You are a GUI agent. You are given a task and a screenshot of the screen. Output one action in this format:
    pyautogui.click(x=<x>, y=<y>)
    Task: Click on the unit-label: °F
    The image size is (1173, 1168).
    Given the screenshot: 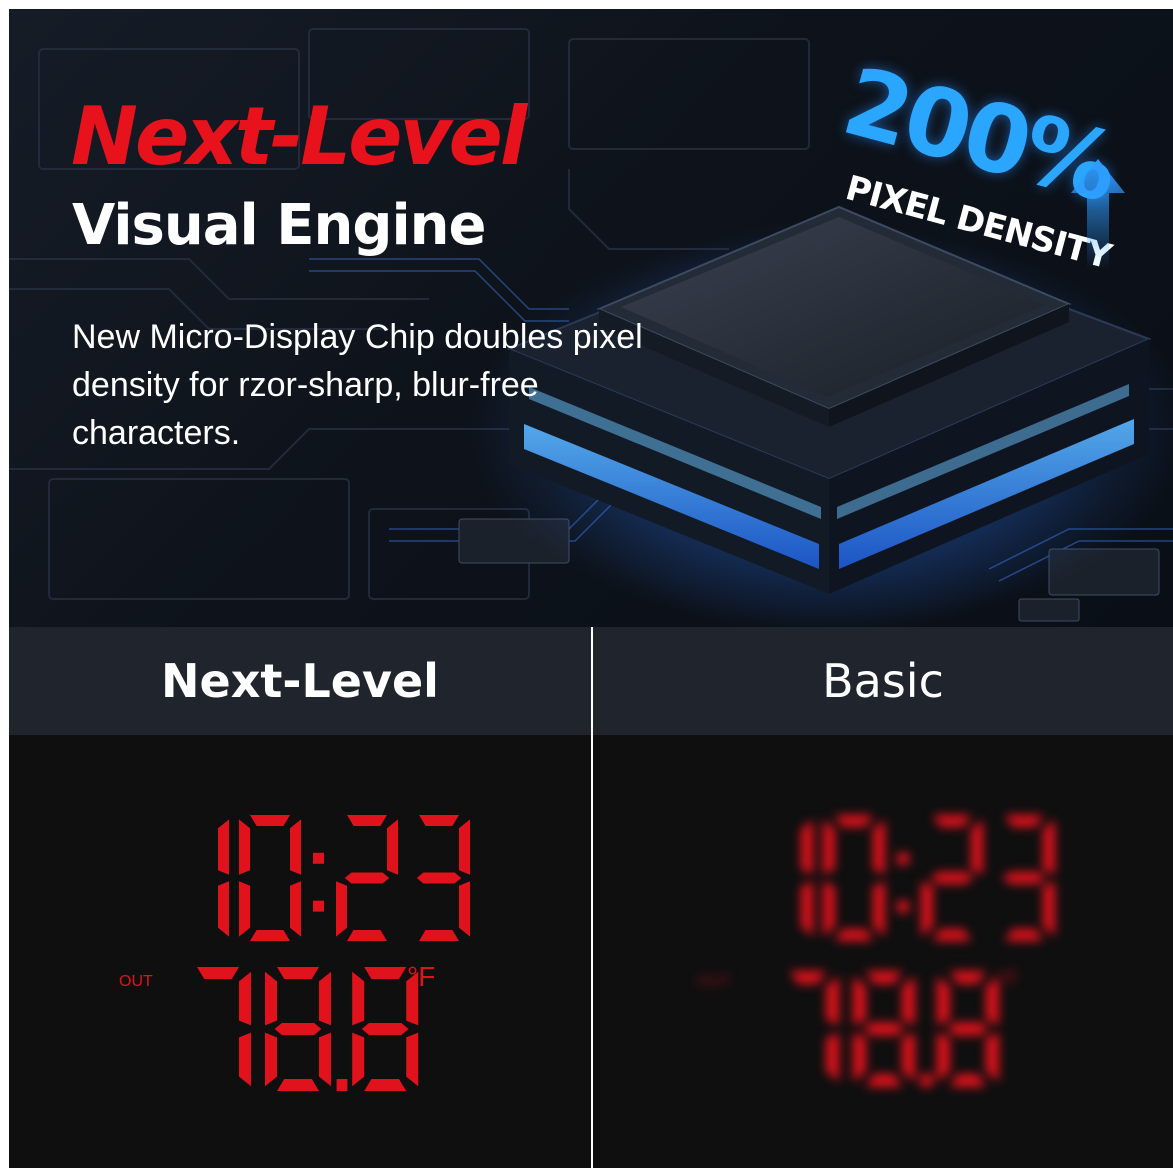 What is the action you would take?
    pyautogui.click(x=1008, y=978)
    